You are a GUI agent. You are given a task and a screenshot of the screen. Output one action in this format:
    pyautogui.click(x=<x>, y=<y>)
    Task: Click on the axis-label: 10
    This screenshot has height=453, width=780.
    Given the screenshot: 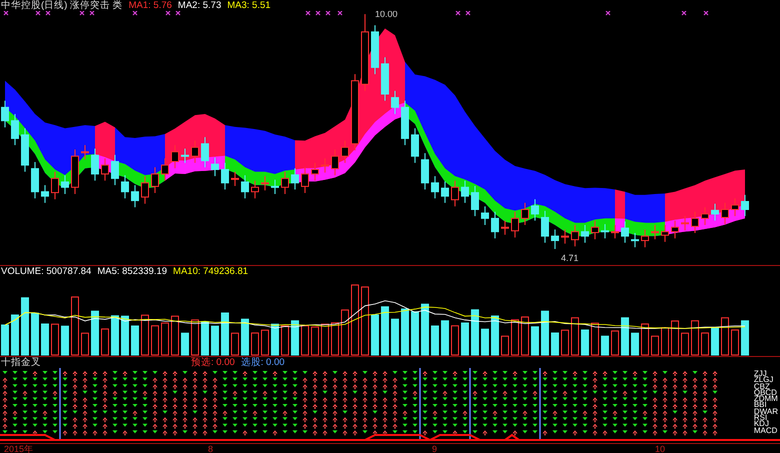 What is the action you would take?
    pyautogui.click(x=660, y=448)
    